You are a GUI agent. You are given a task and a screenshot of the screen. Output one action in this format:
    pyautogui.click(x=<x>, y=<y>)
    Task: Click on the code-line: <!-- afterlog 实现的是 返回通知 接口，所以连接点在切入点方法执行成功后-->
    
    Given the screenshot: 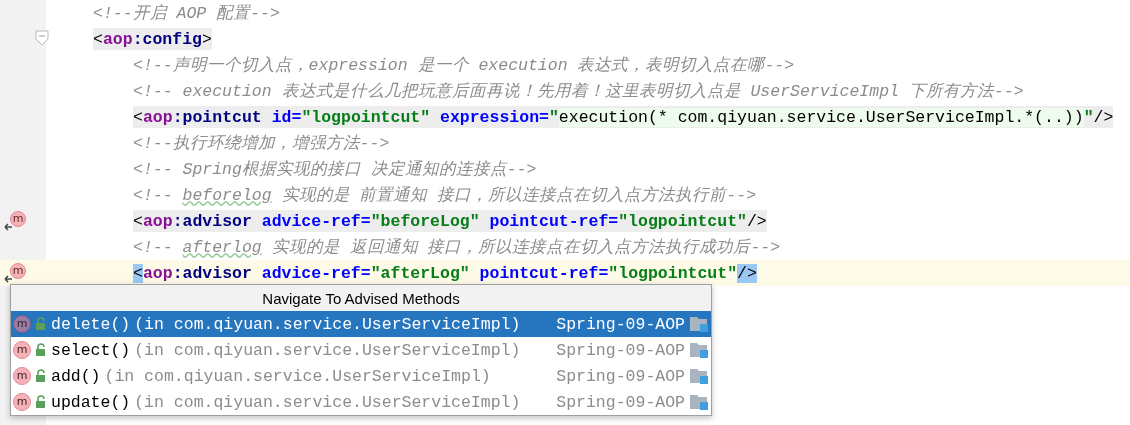 What is the action you would take?
    pyautogui.click(x=457, y=247)
    